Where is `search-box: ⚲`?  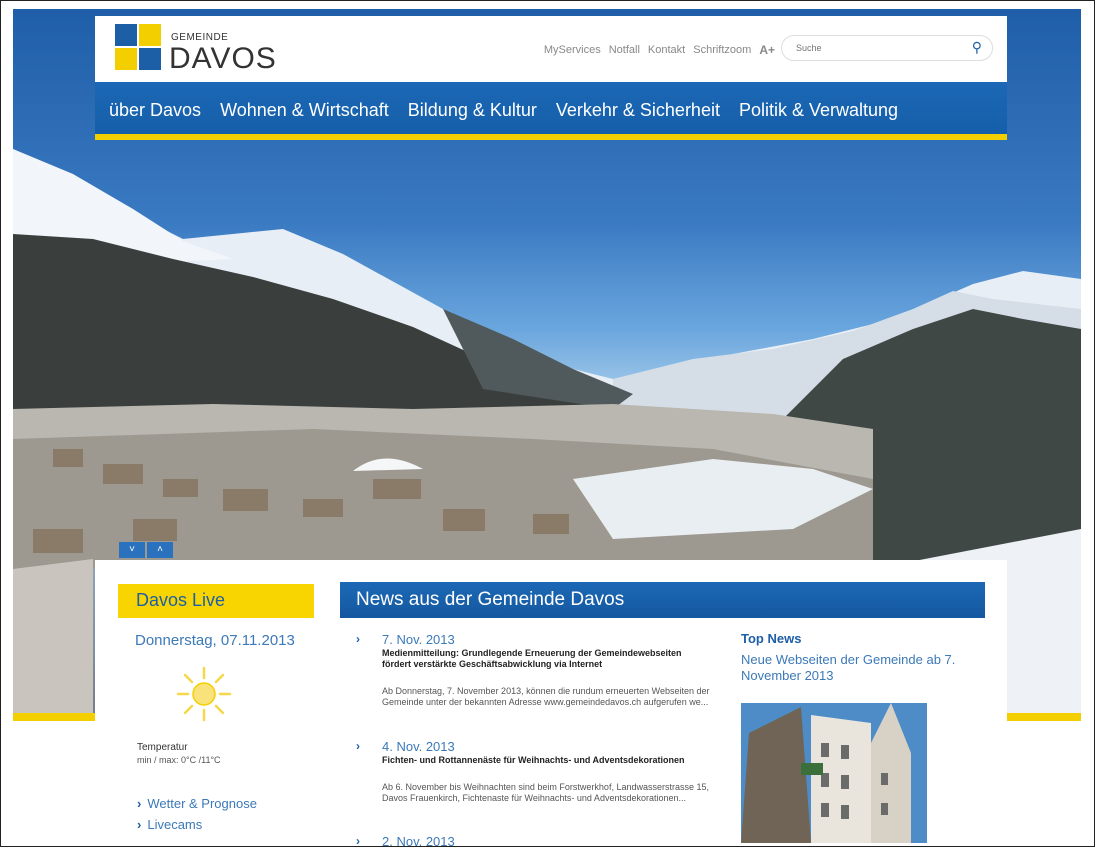 search-box: ⚲ is located at coordinates (887, 48).